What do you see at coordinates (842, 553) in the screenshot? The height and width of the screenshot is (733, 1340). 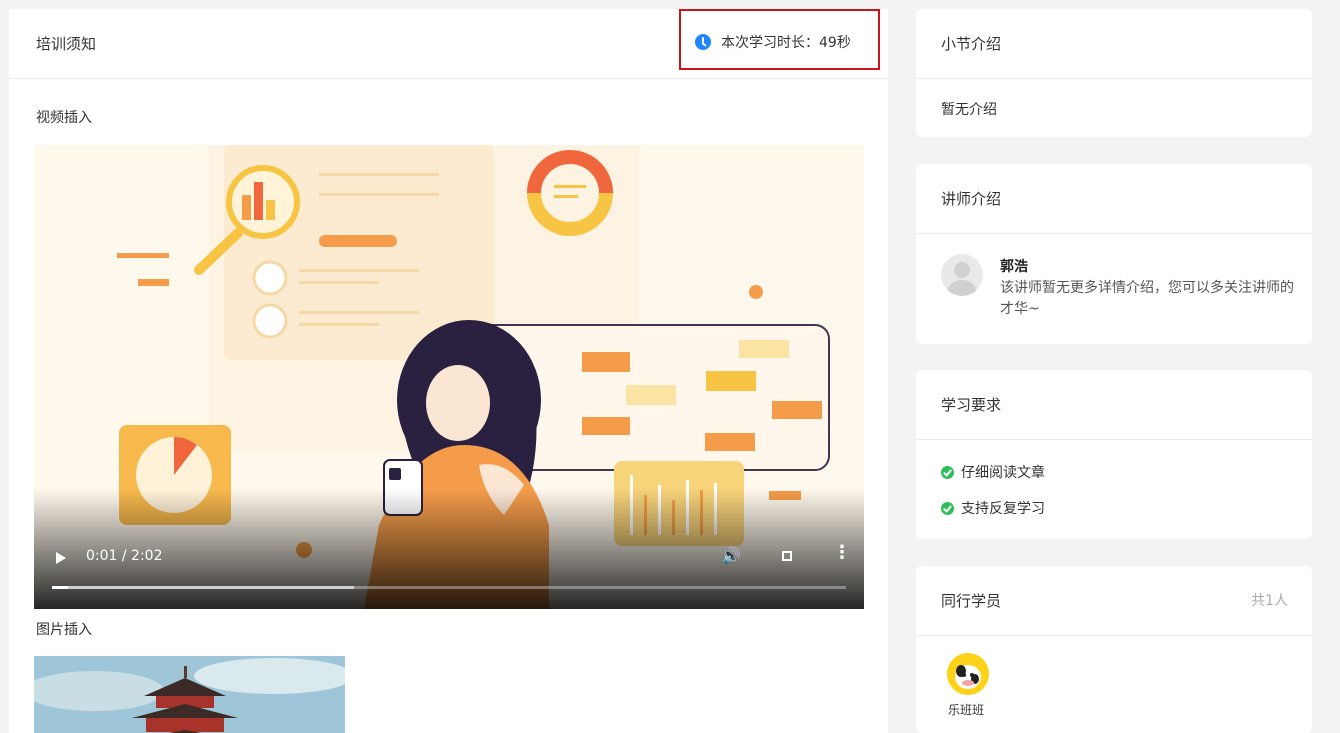 I see `more-icon: ⋮` at bounding box center [842, 553].